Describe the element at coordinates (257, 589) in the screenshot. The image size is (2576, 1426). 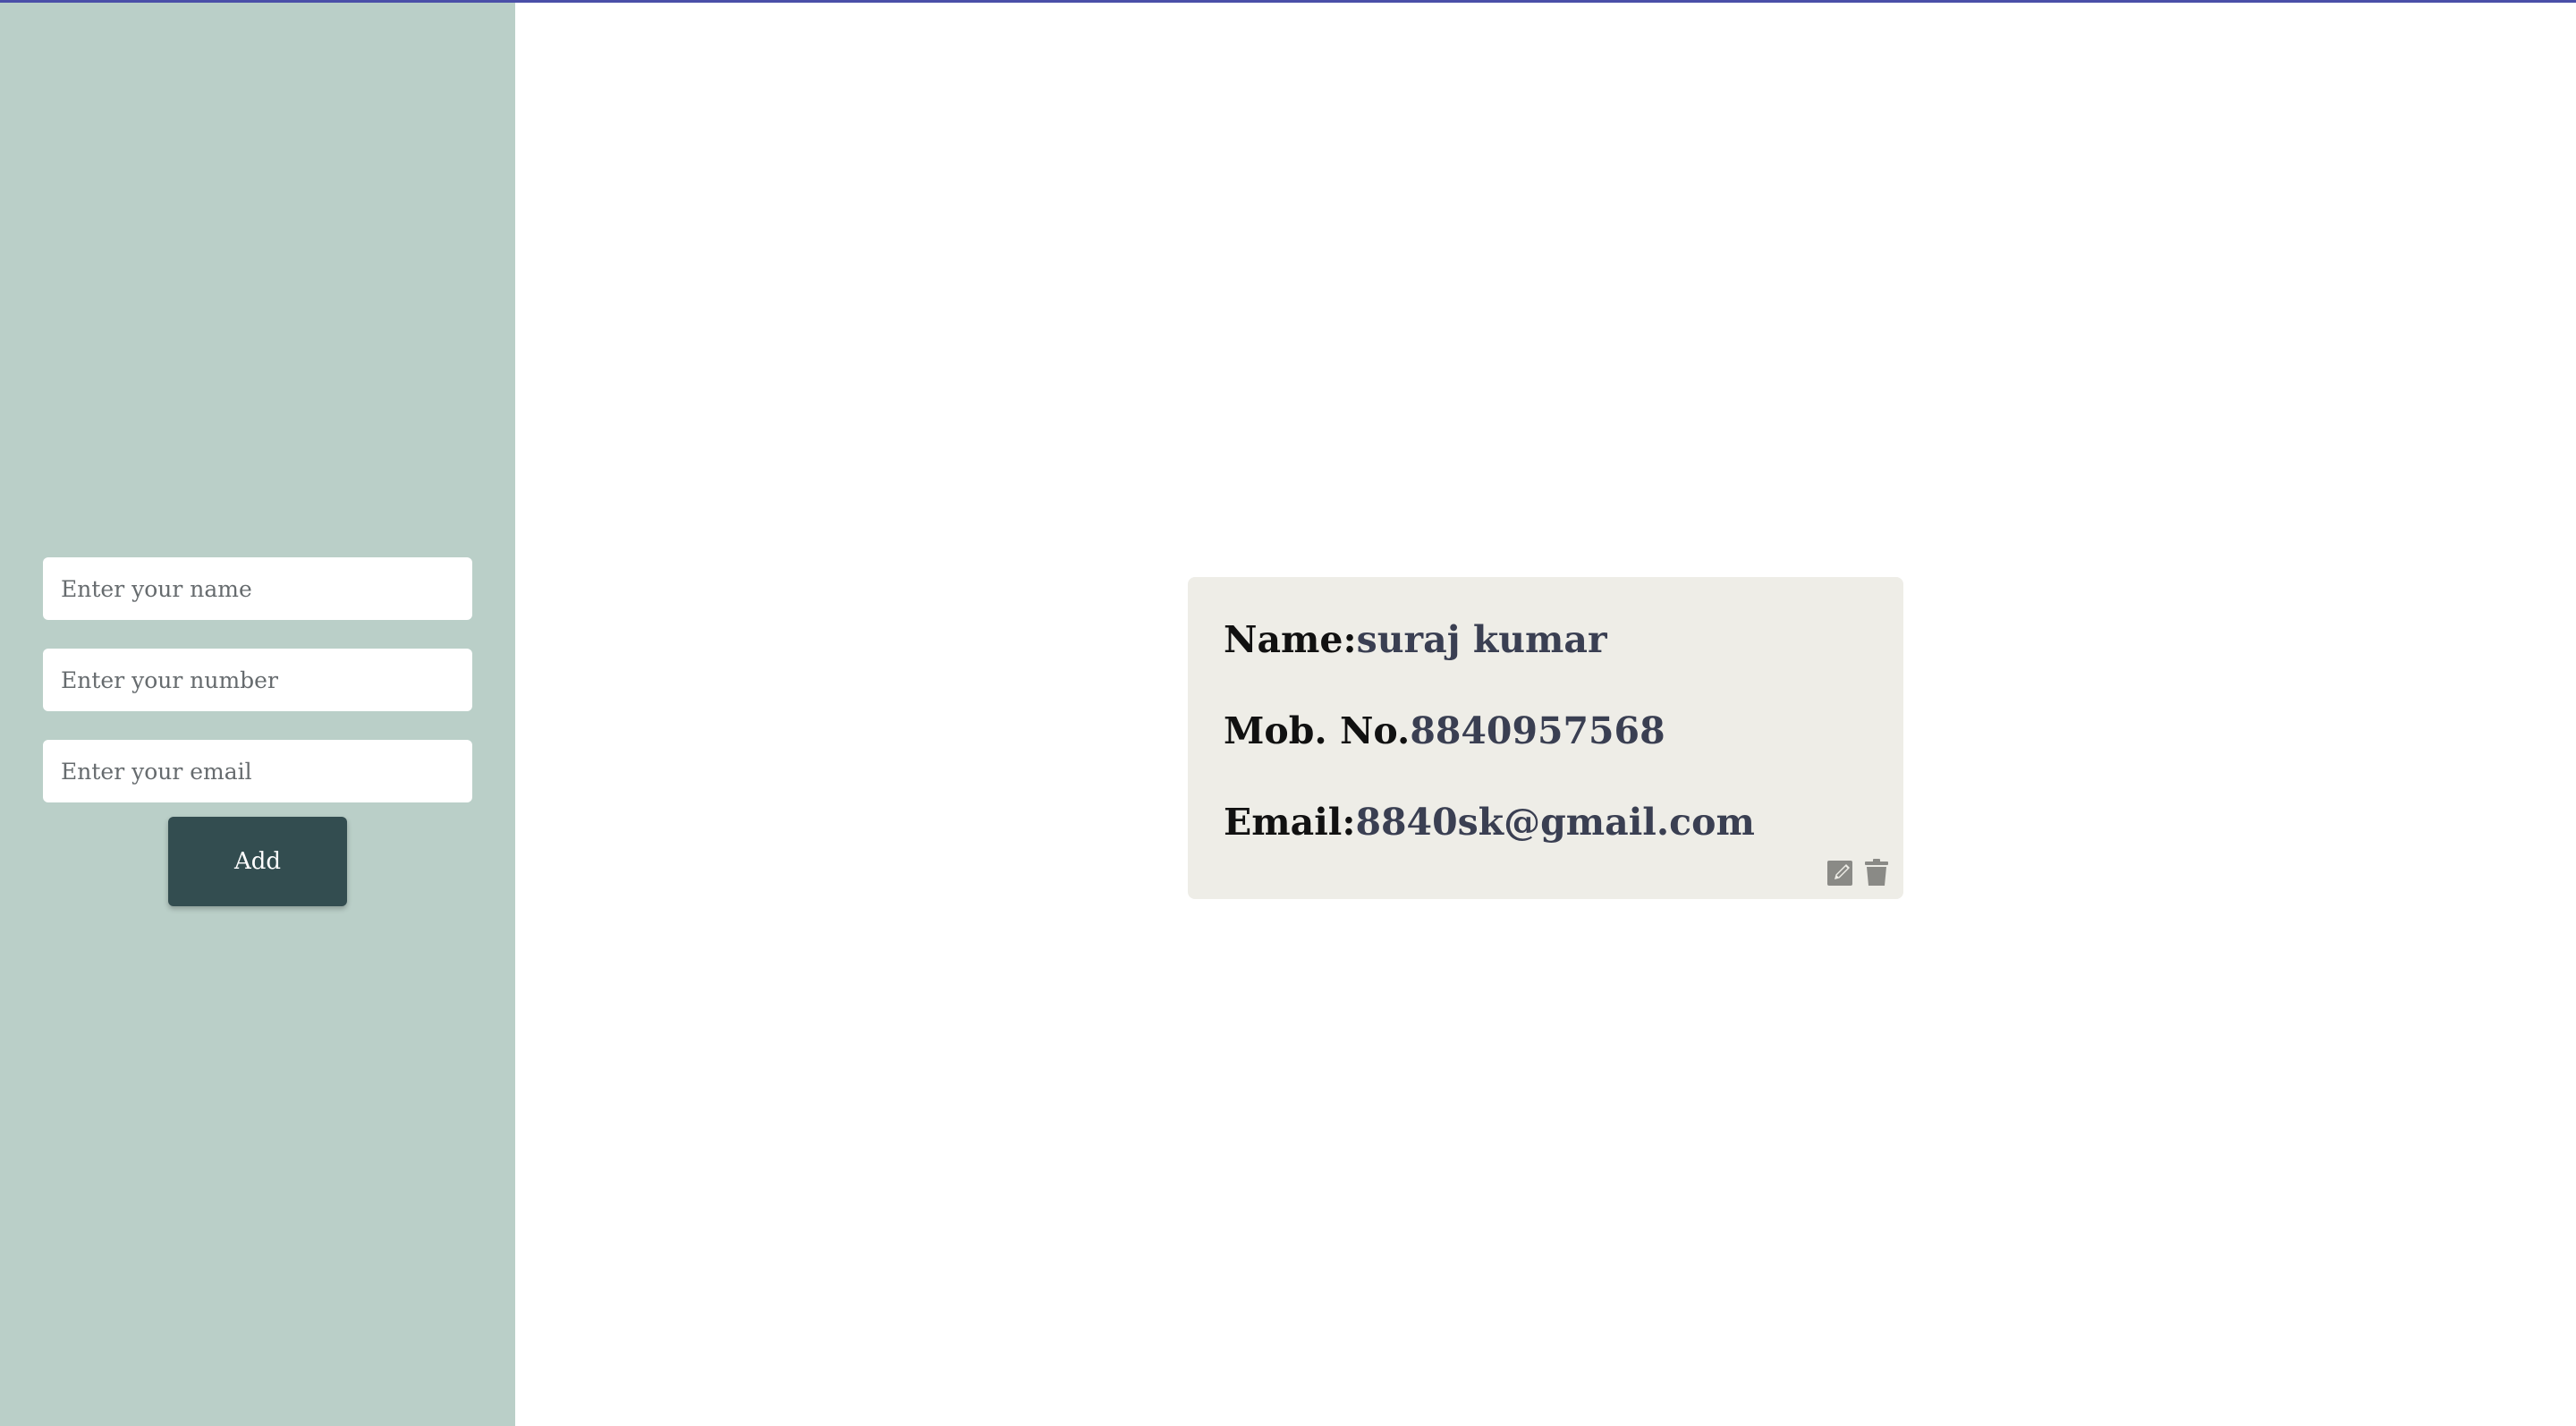
I see `name-input` at that location.